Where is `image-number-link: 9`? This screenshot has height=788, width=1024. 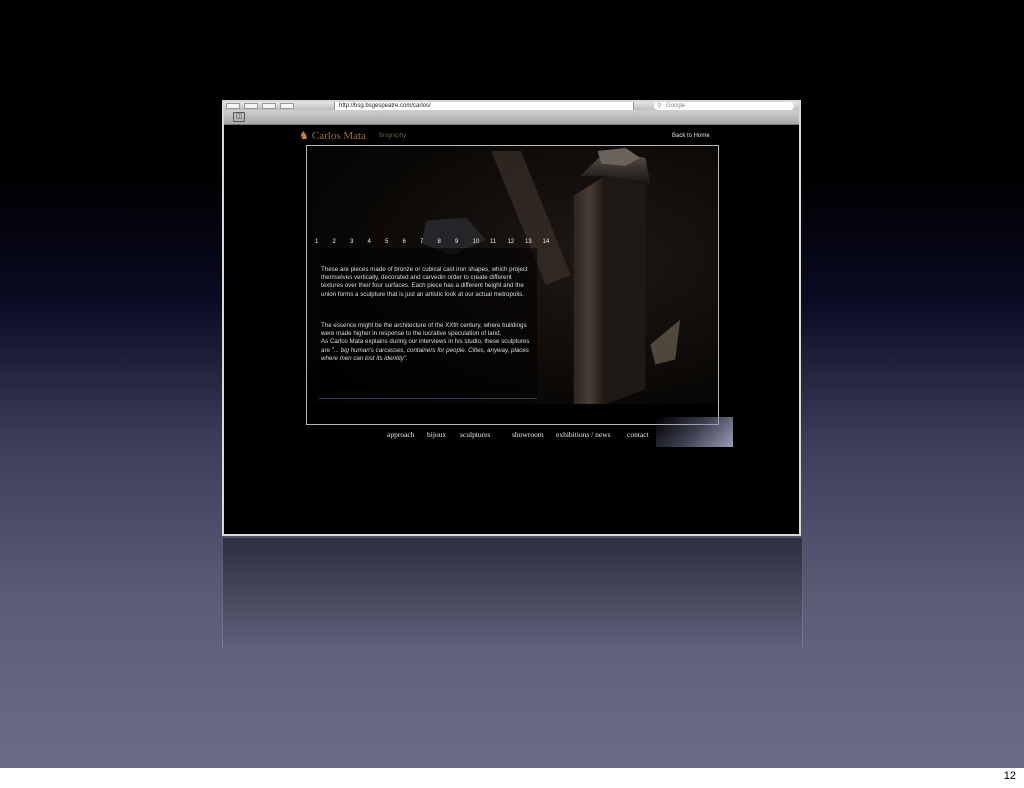
image-number-link: 9 is located at coordinates (464, 242).